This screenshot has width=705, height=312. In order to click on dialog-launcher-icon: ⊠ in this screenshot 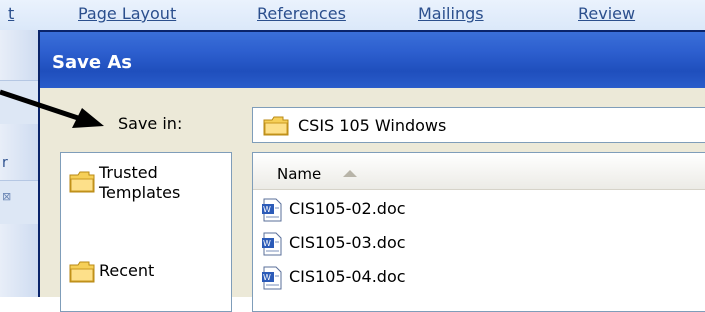, I will do `click(6, 196)`.